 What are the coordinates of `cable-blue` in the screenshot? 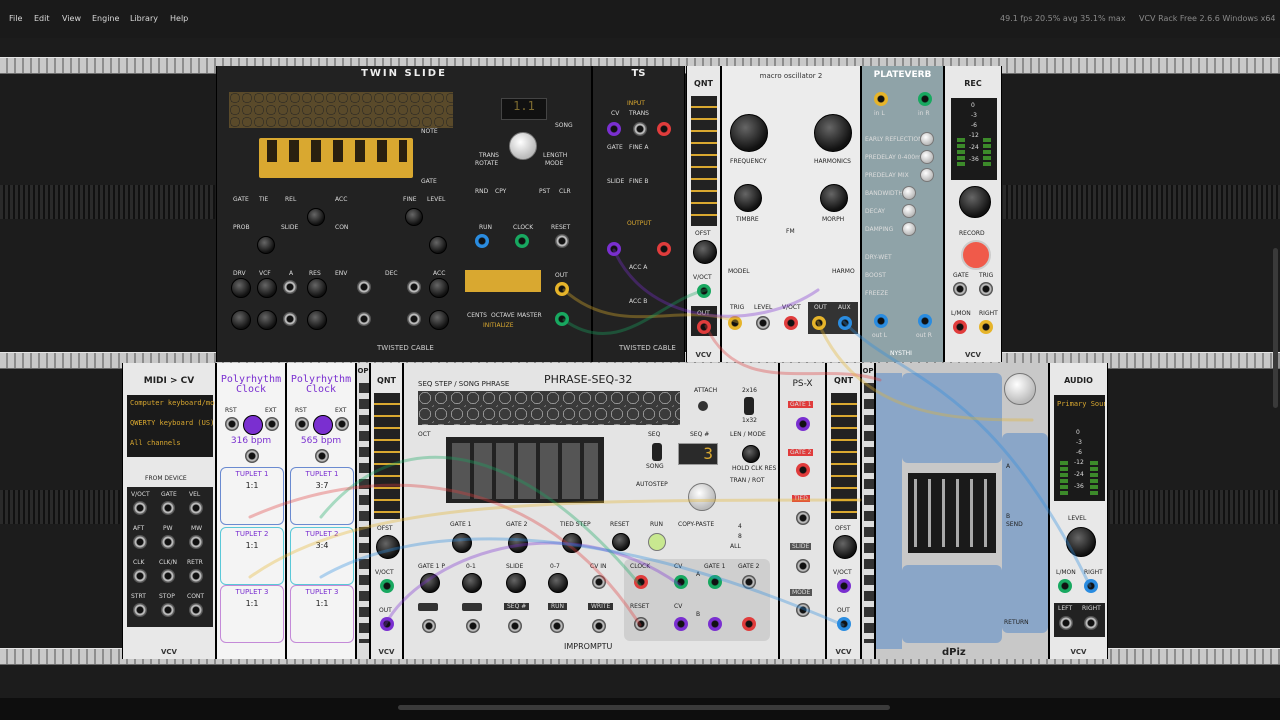 It's located at (967, 454).